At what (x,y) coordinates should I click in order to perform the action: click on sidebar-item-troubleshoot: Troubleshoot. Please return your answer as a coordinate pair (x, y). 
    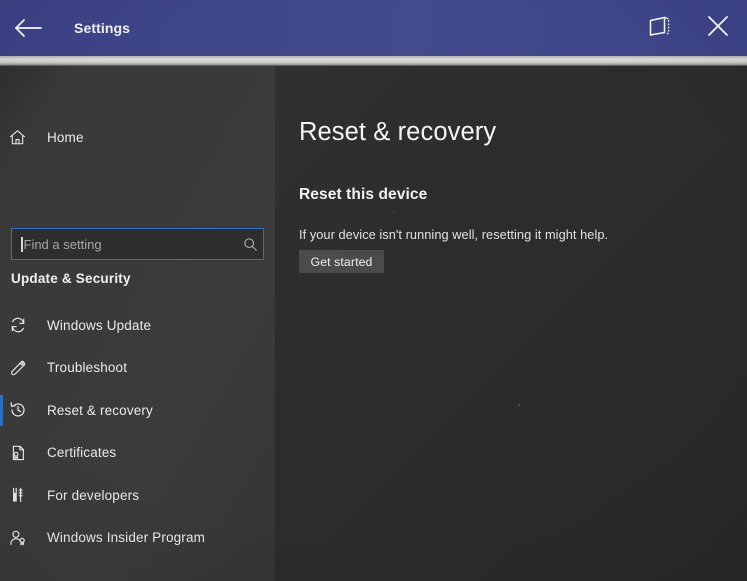
    Looking at the image, I should click on (137, 368).